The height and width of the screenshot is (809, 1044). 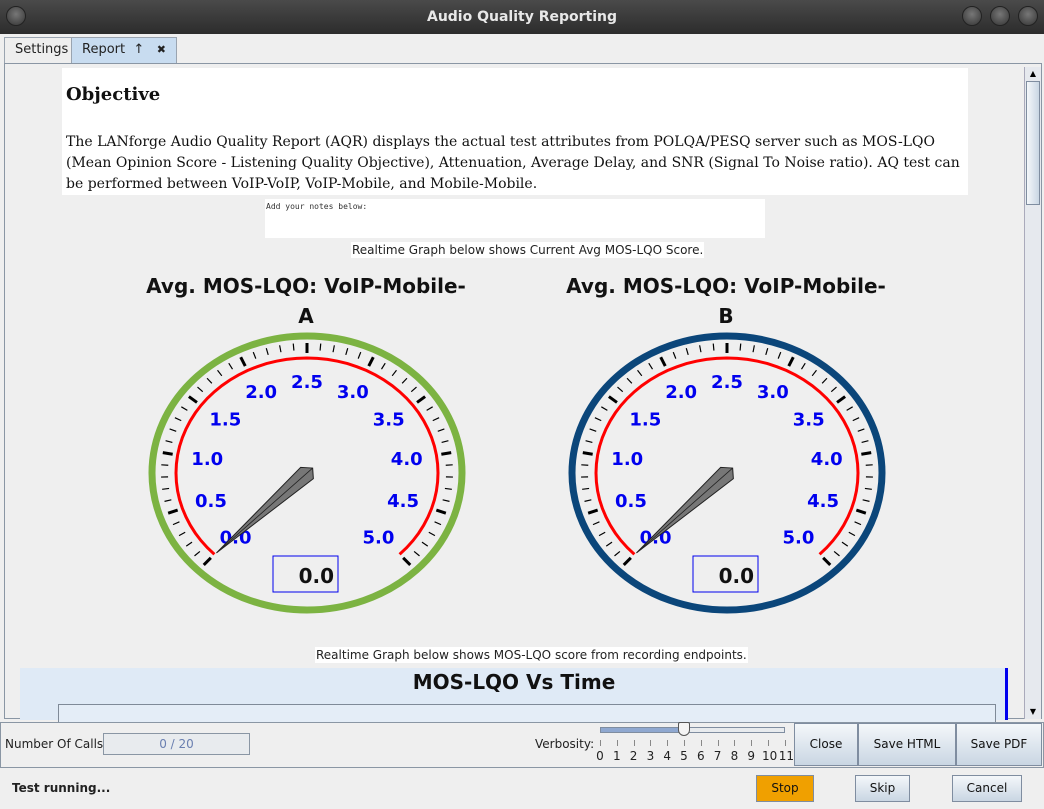 What do you see at coordinates (514, 682) in the screenshot?
I see `chart-title: MOS-LQO Vs Time` at bounding box center [514, 682].